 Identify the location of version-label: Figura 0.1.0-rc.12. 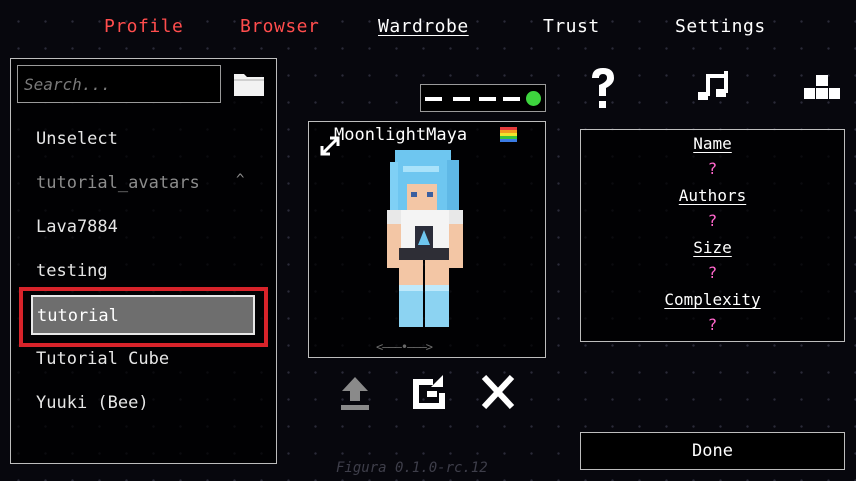
(412, 468).